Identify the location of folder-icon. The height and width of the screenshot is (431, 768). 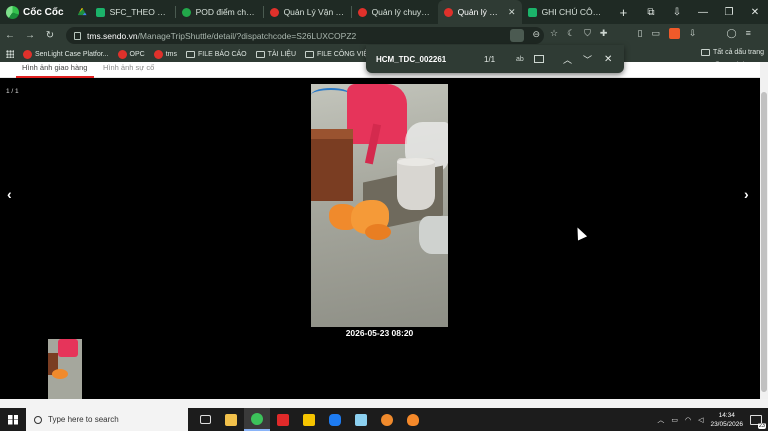
(190, 54).